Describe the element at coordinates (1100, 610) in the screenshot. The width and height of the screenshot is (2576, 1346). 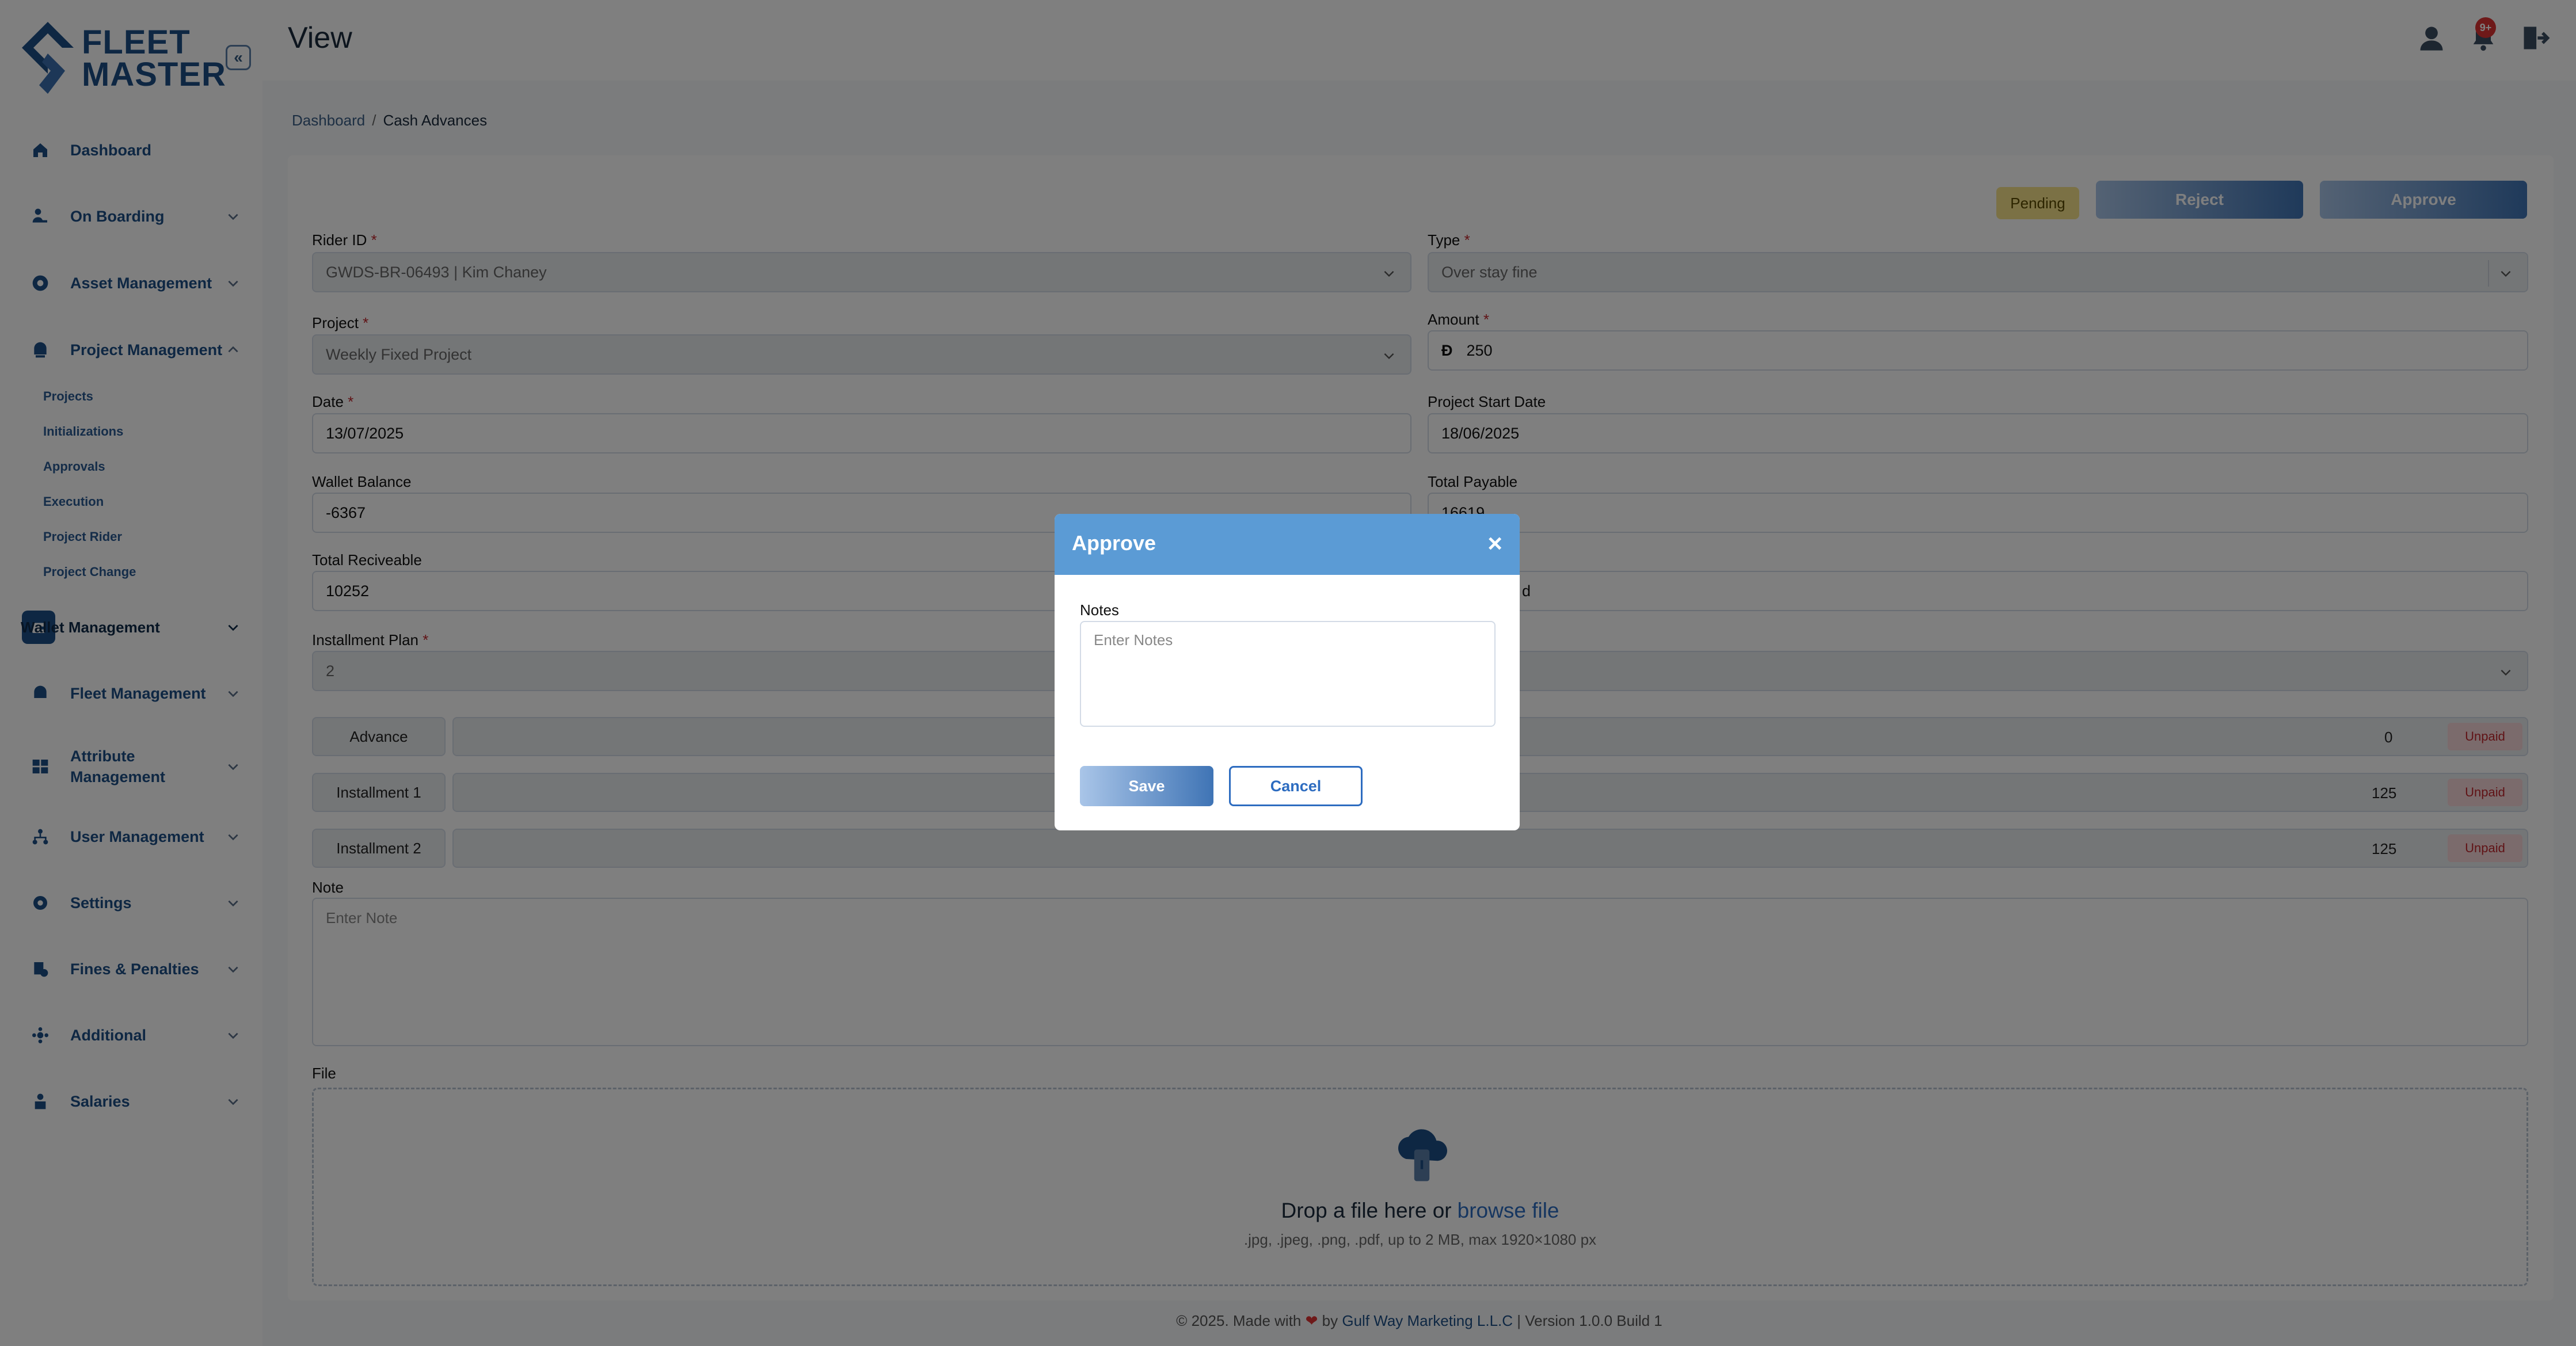
I see `notes-label: Notes` at that location.